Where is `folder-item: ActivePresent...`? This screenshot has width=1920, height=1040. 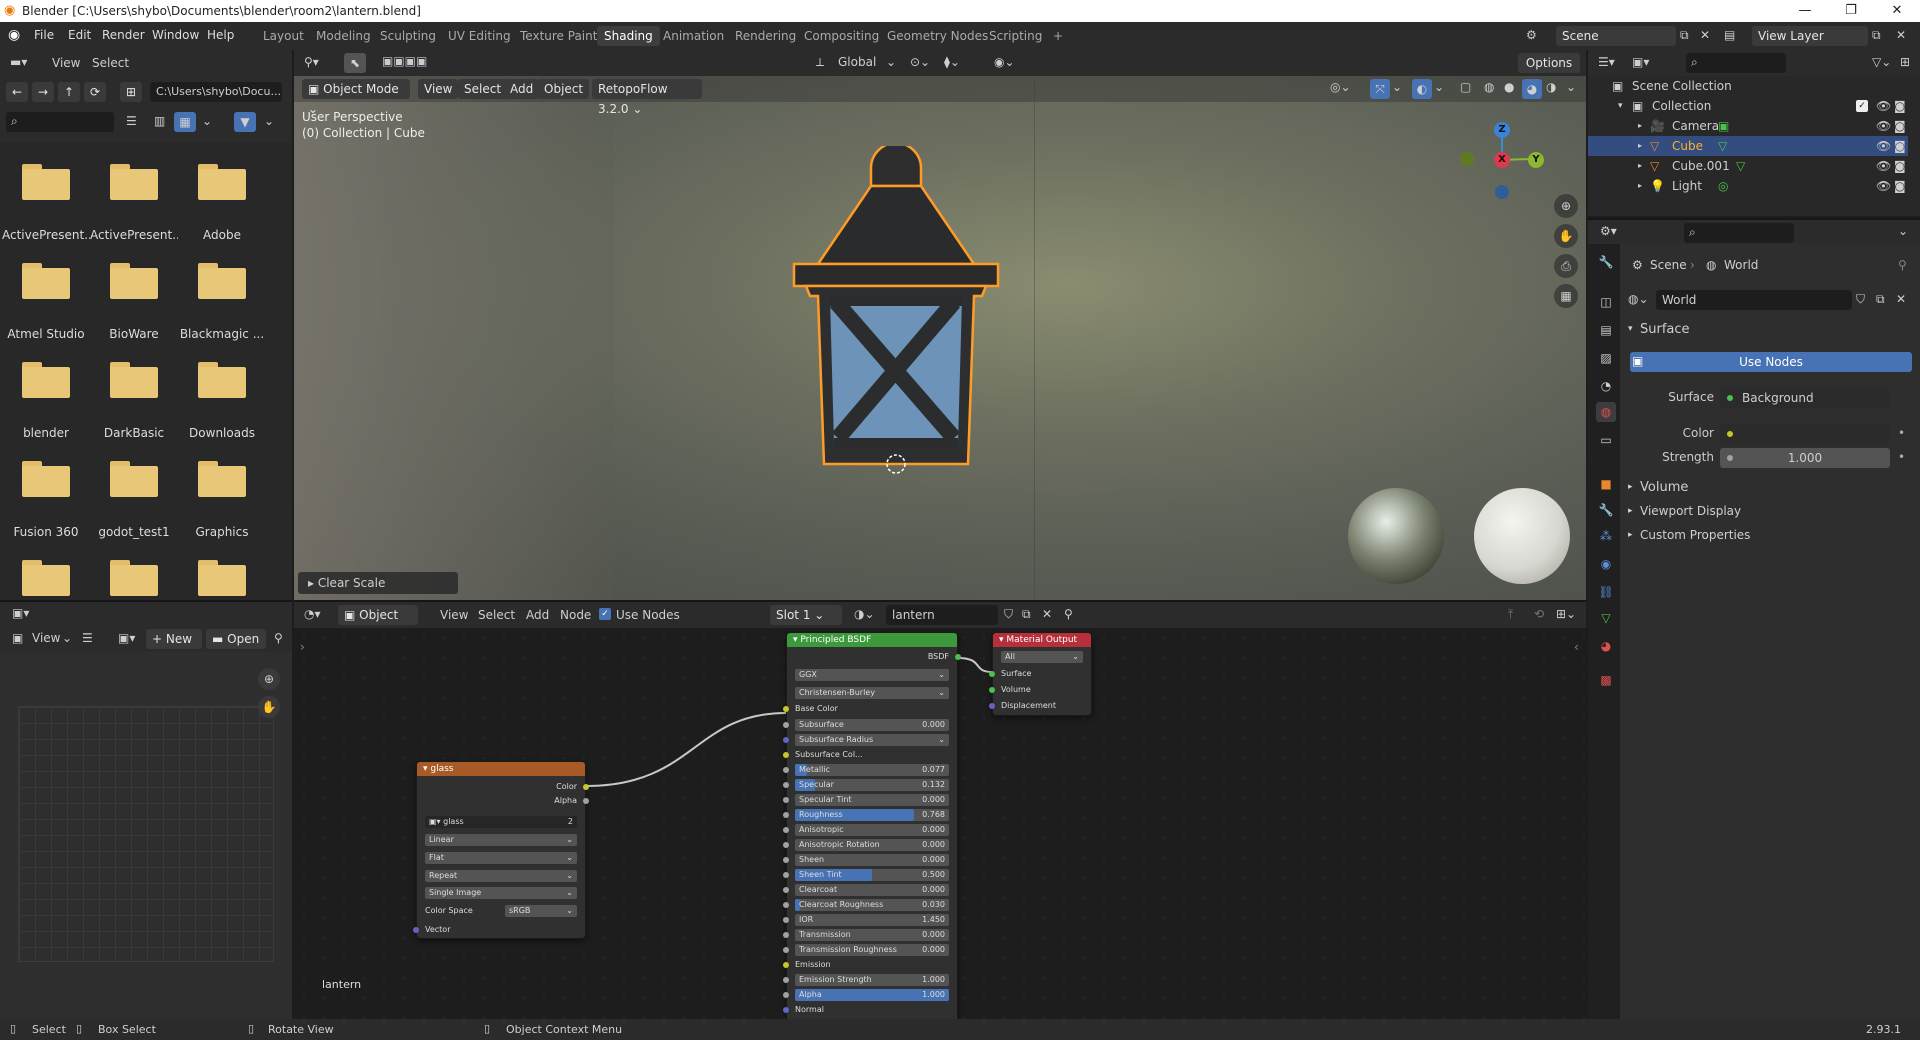 folder-item: ActivePresent... is located at coordinates (46, 209).